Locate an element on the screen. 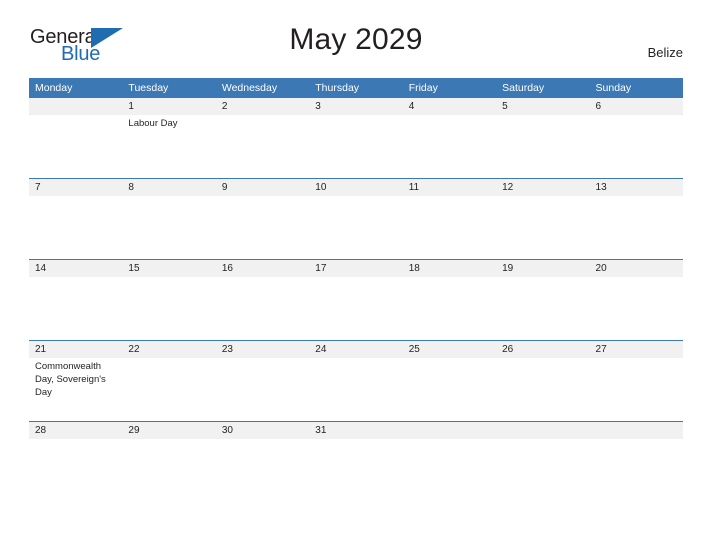  date-cell: 27 is located at coordinates (636, 349).